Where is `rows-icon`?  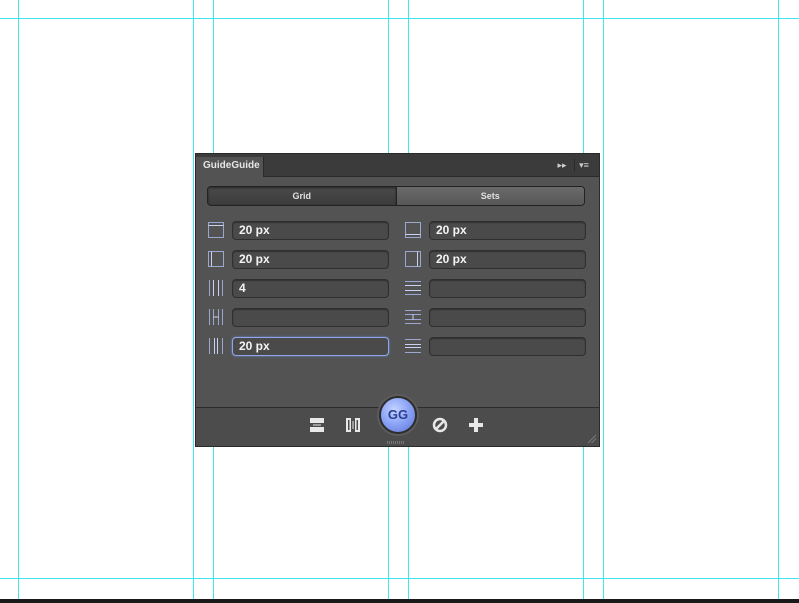 rows-icon is located at coordinates (413, 288).